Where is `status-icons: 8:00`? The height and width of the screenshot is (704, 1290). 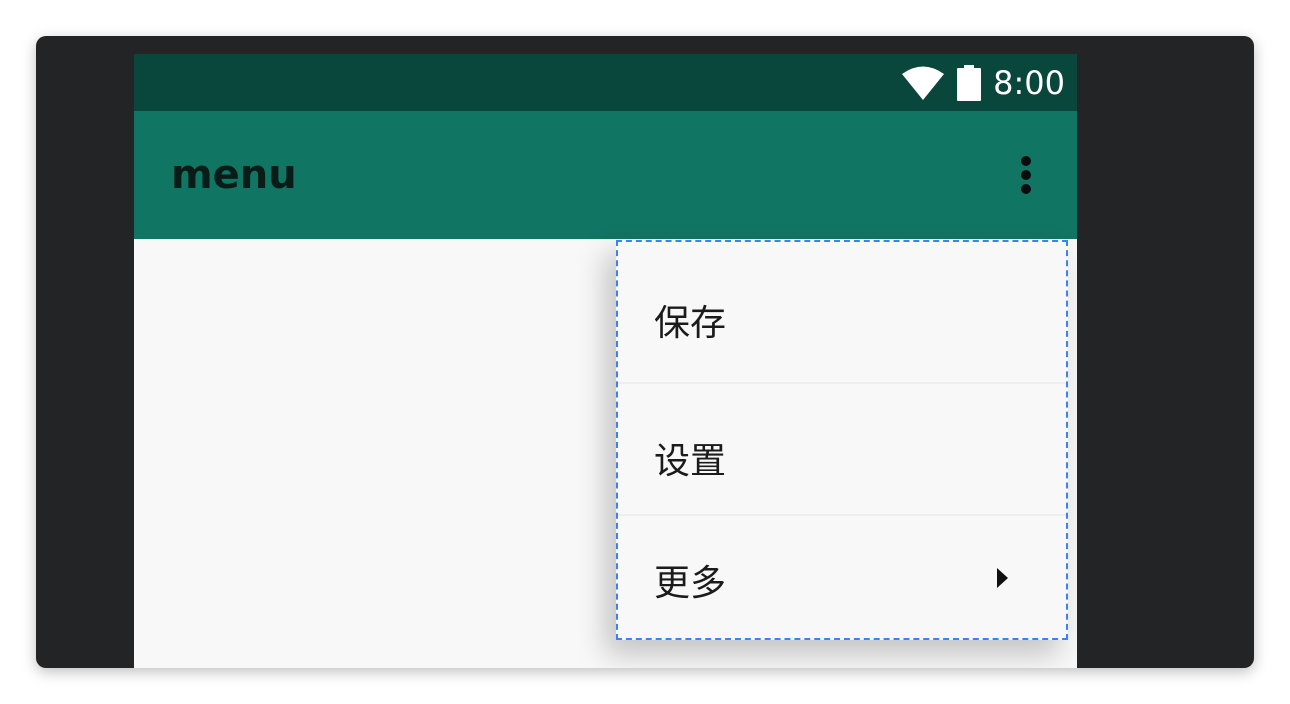
status-icons: 8:00 is located at coordinates (983, 83).